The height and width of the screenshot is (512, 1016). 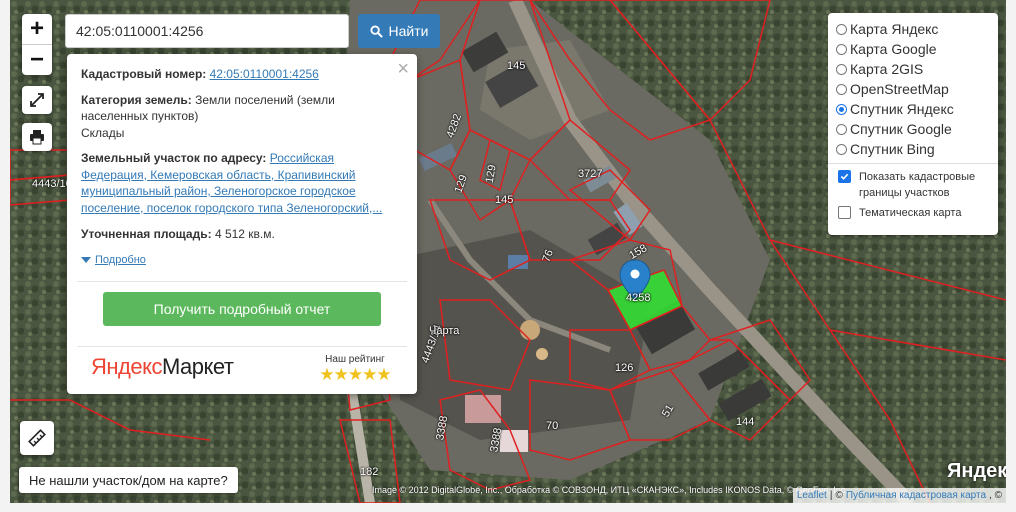 I want to click on details-toggle: Подробно, so click(x=236, y=260).